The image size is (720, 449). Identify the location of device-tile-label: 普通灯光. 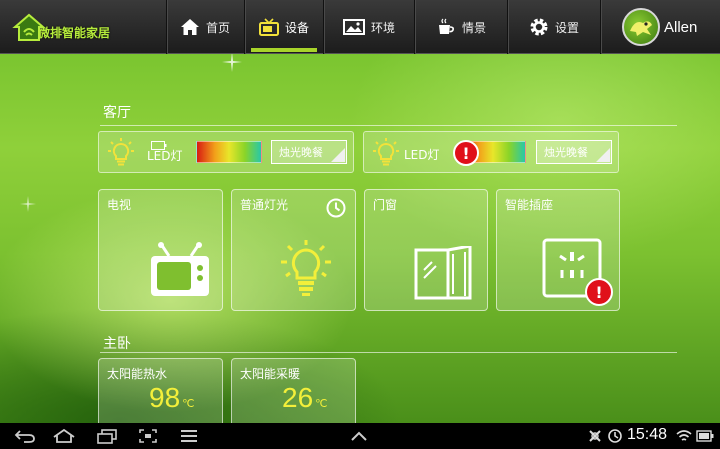
(264, 205).